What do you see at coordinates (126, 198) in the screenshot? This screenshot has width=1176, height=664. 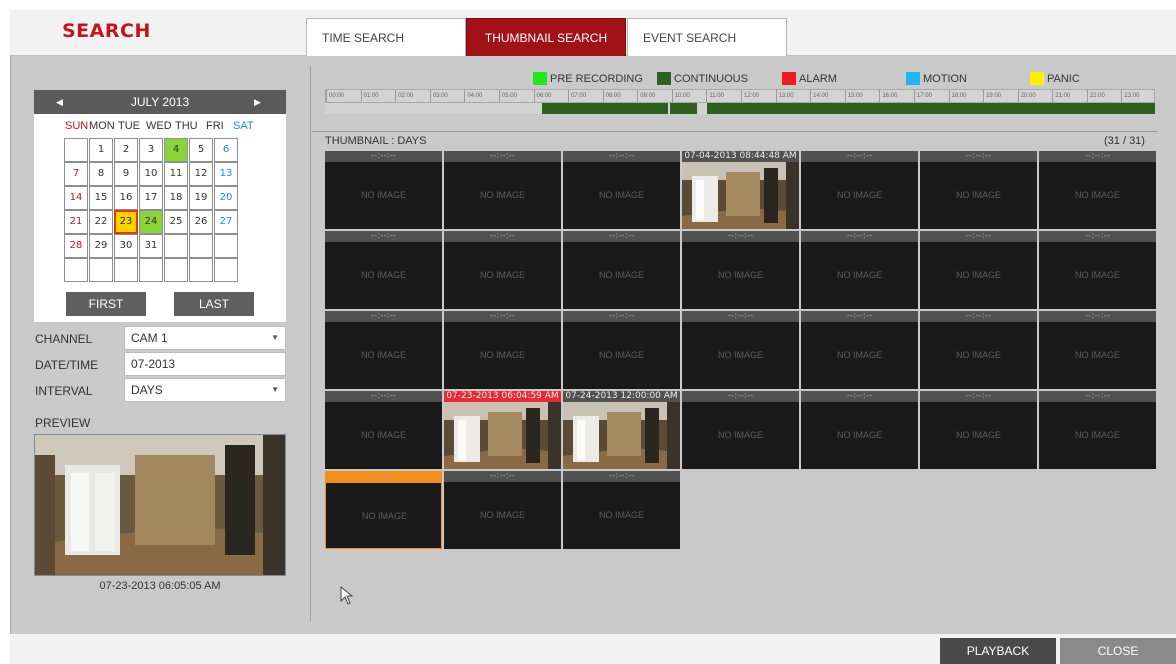 I see `calendar-day: 16` at bounding box center [126, 198].